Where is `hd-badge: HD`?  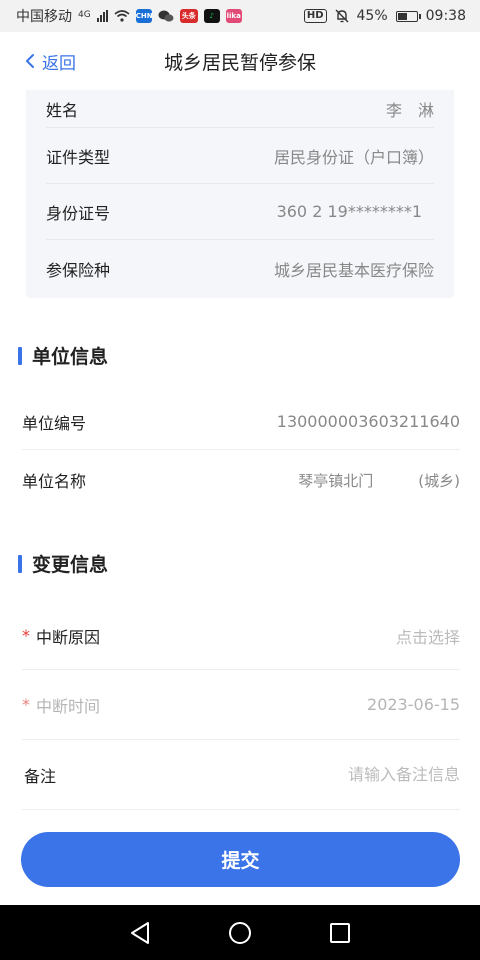 hd-badge: HD is located at coordinates (315, 16).